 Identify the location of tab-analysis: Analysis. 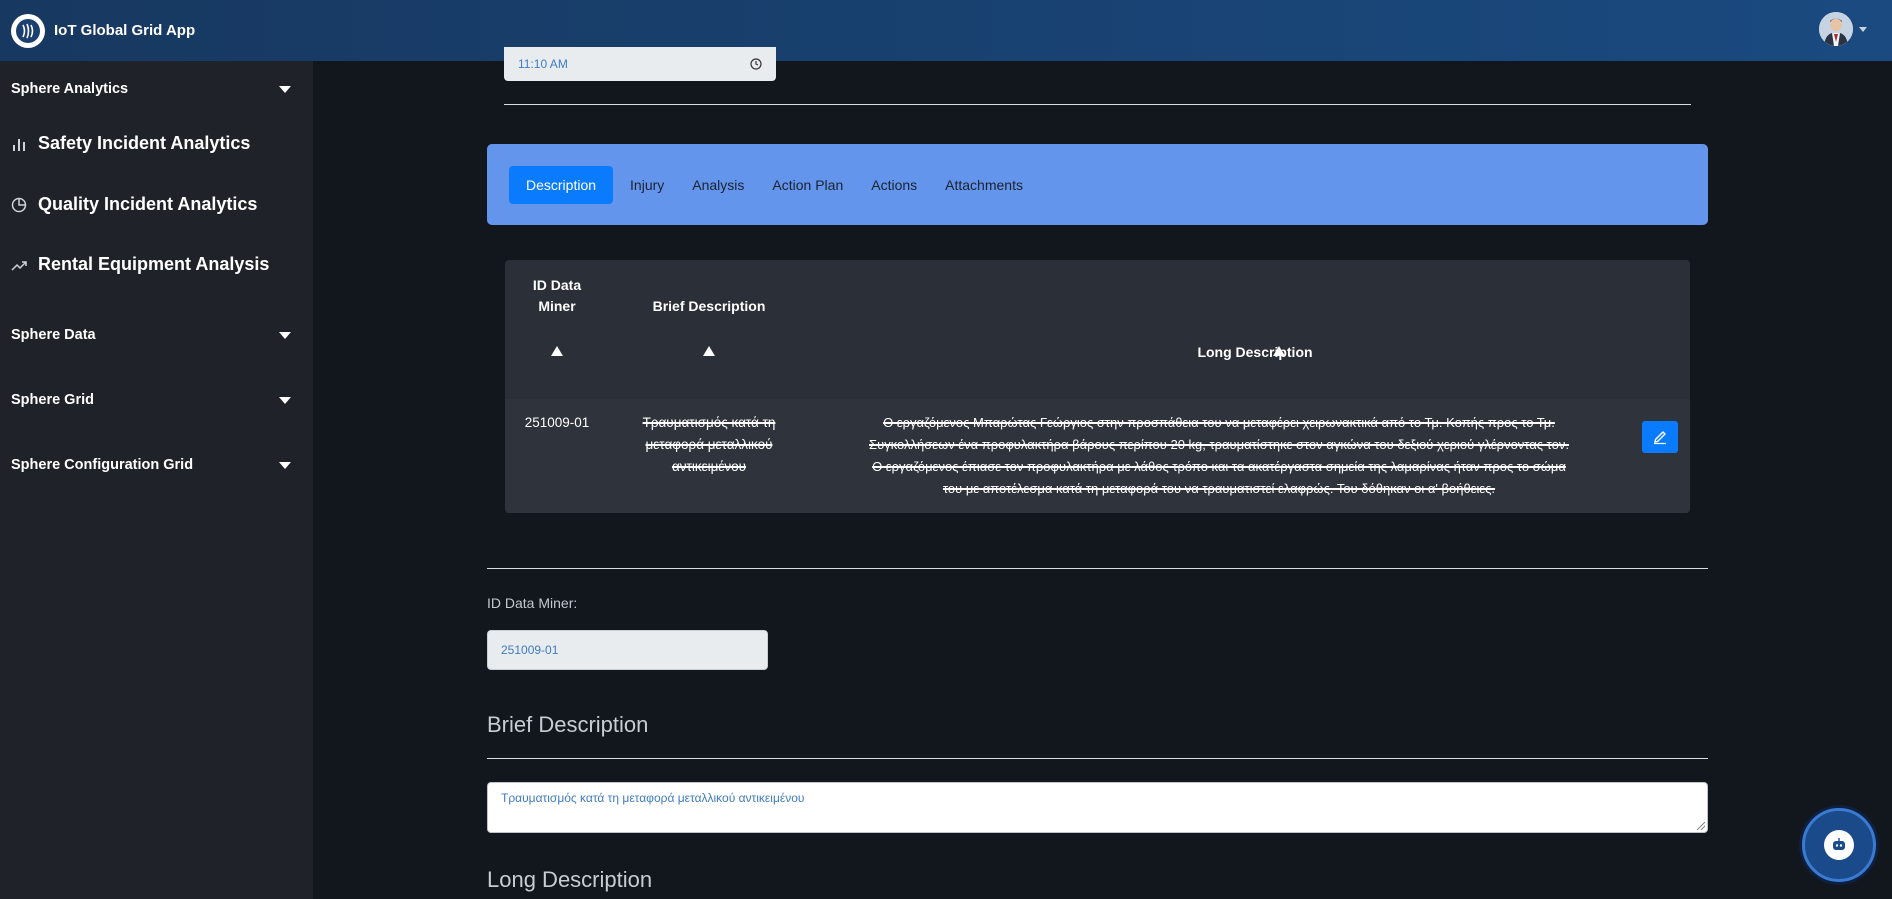
(718, 185).